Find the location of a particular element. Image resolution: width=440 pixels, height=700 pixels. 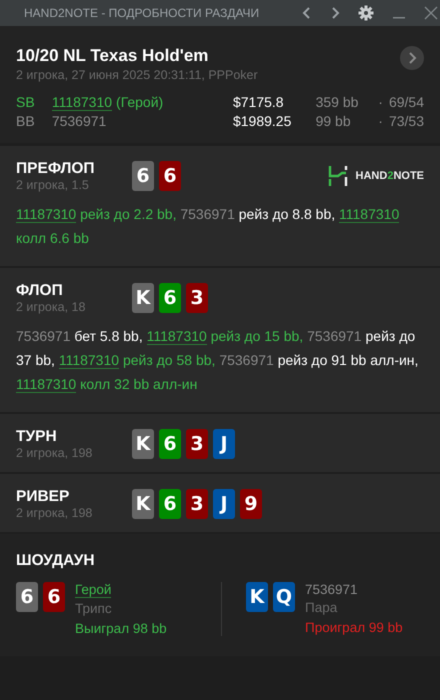

hand-title: 10/20 NL Texas Hold'em is located at coordinates (113, 56).